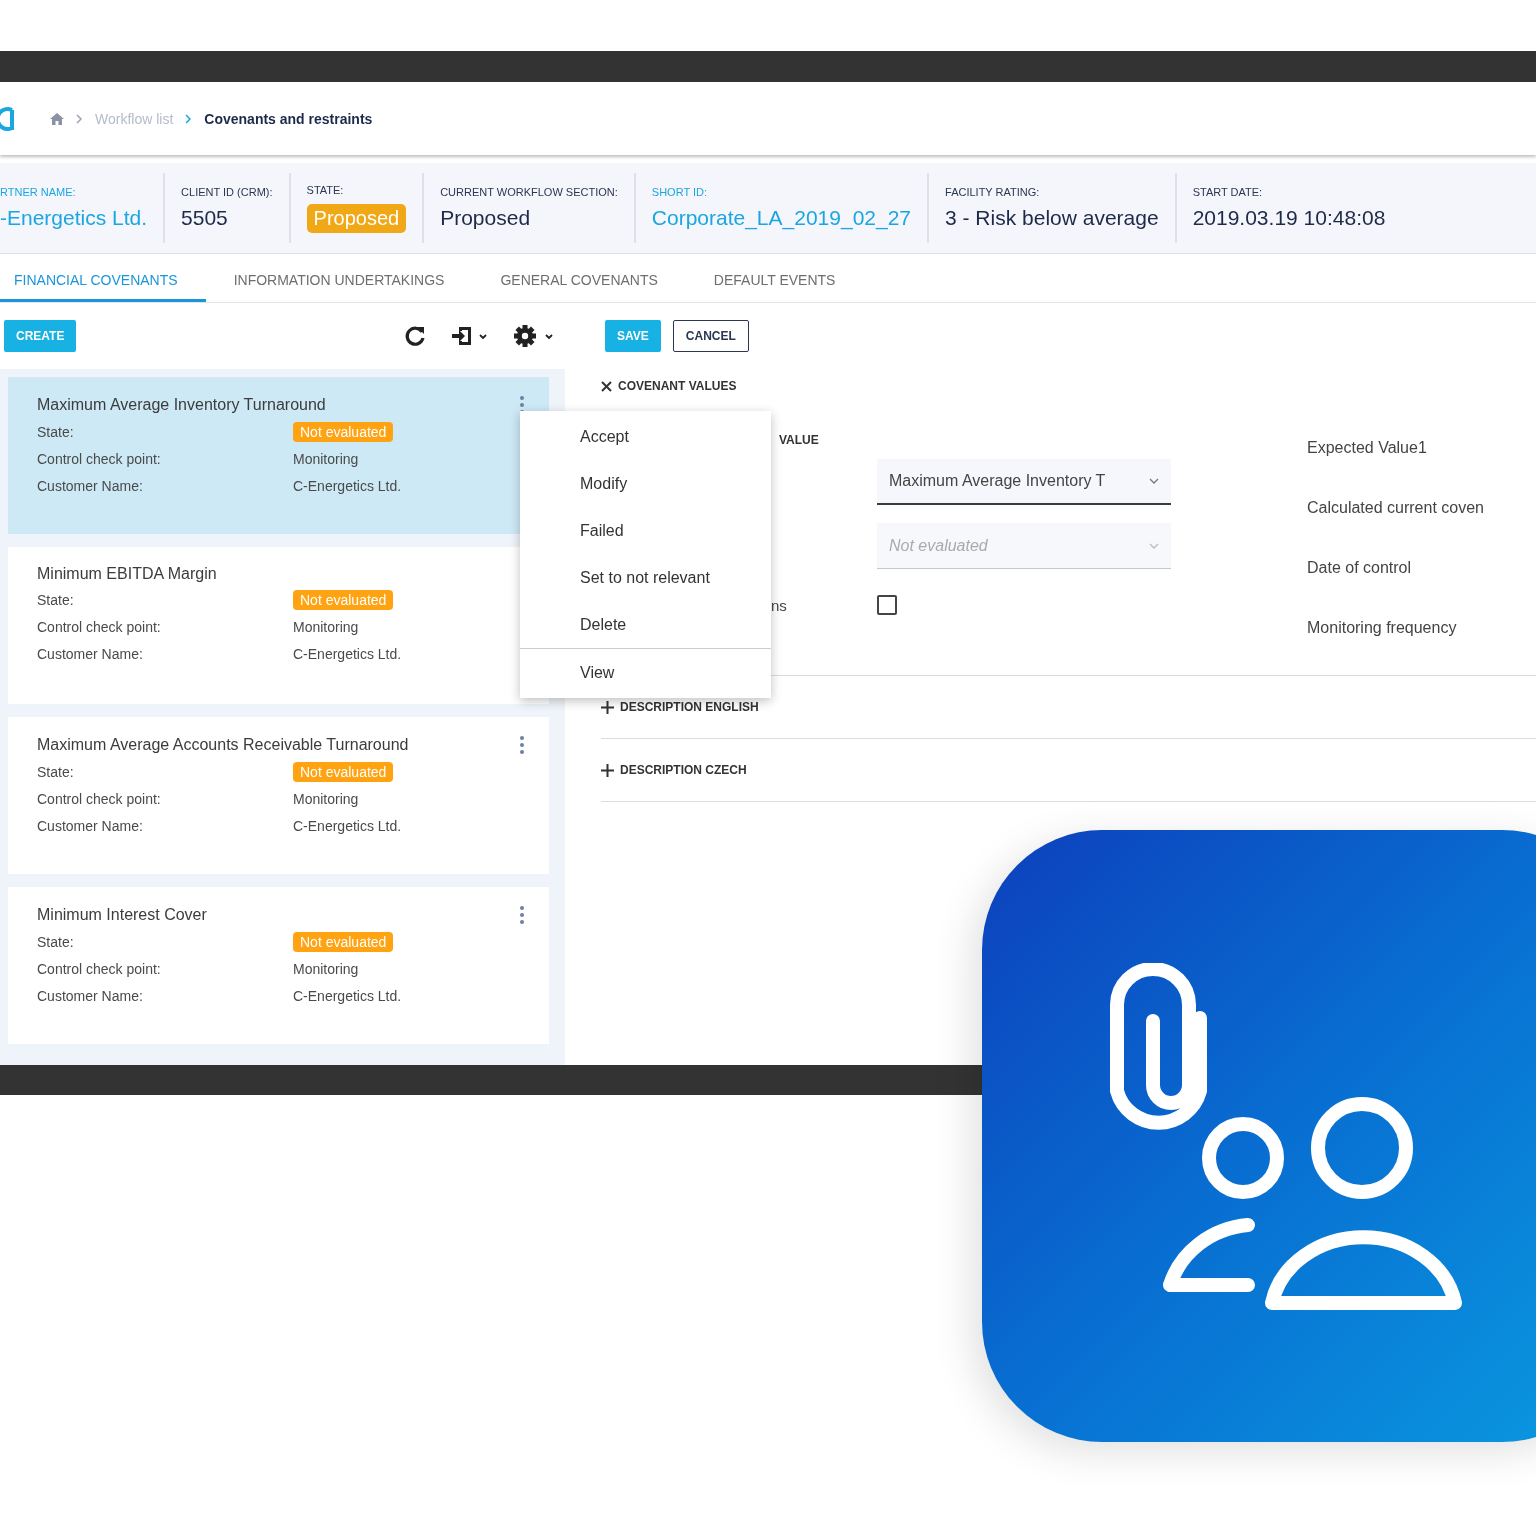  What do you see at coordinates (669, 386) in the screenshot?
I see `section-header: COVENANT VALUES` at bounding box center [669, 386].